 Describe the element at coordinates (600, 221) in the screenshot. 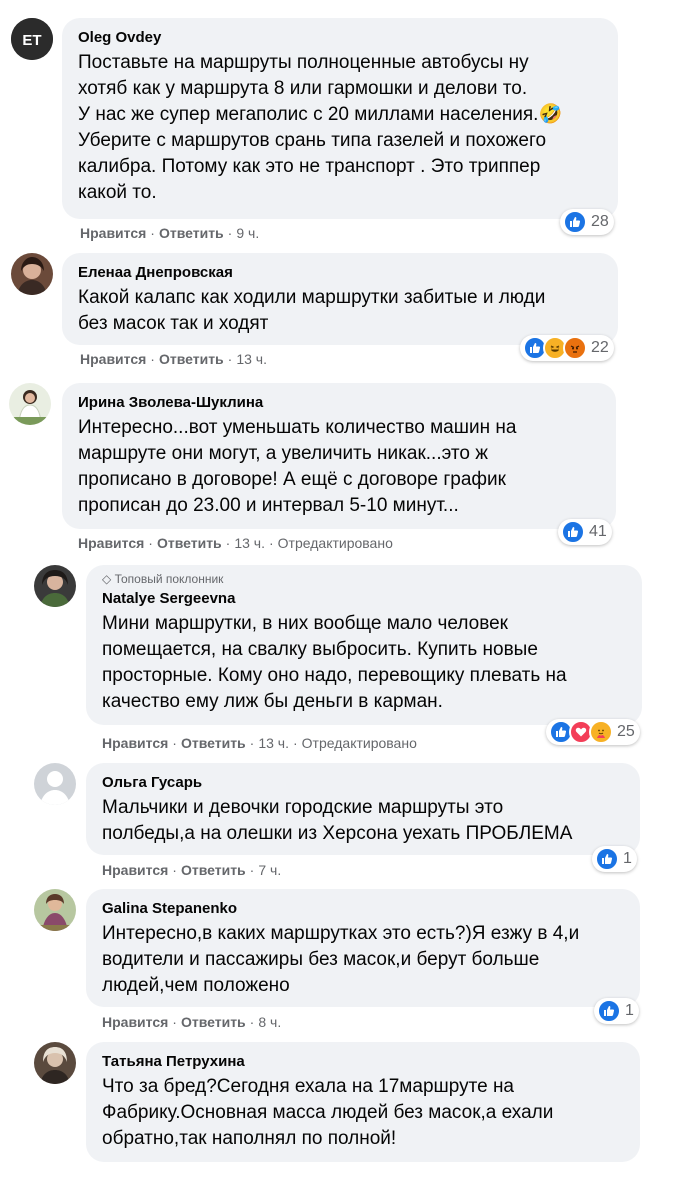

I see `reaction-count: 28` at that location.